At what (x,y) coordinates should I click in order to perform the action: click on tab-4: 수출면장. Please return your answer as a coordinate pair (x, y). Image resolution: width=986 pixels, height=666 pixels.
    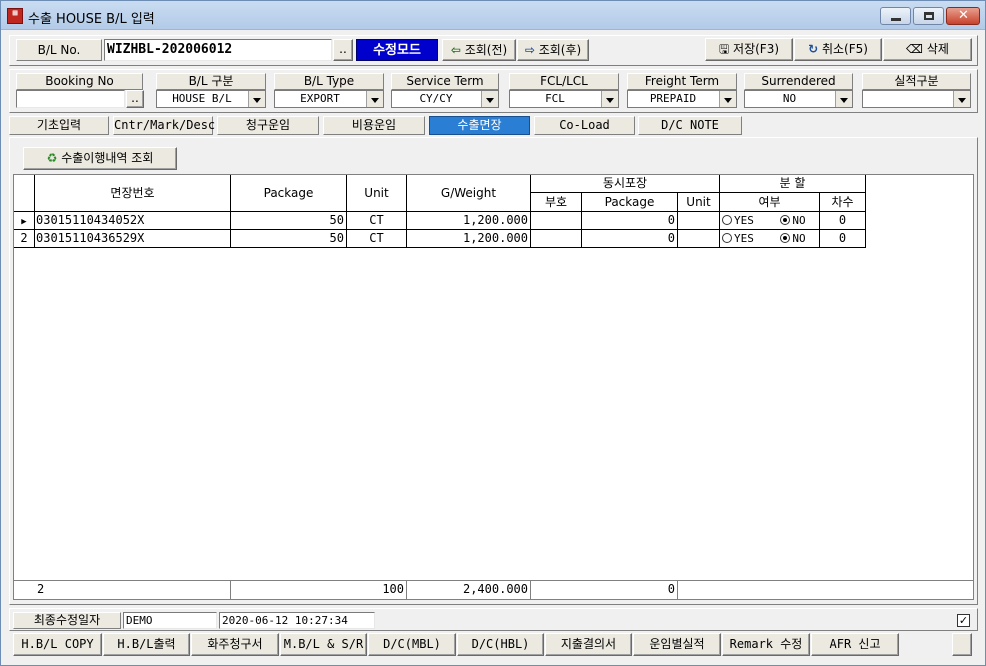
    Looking at the image, I should click on (479, 125).